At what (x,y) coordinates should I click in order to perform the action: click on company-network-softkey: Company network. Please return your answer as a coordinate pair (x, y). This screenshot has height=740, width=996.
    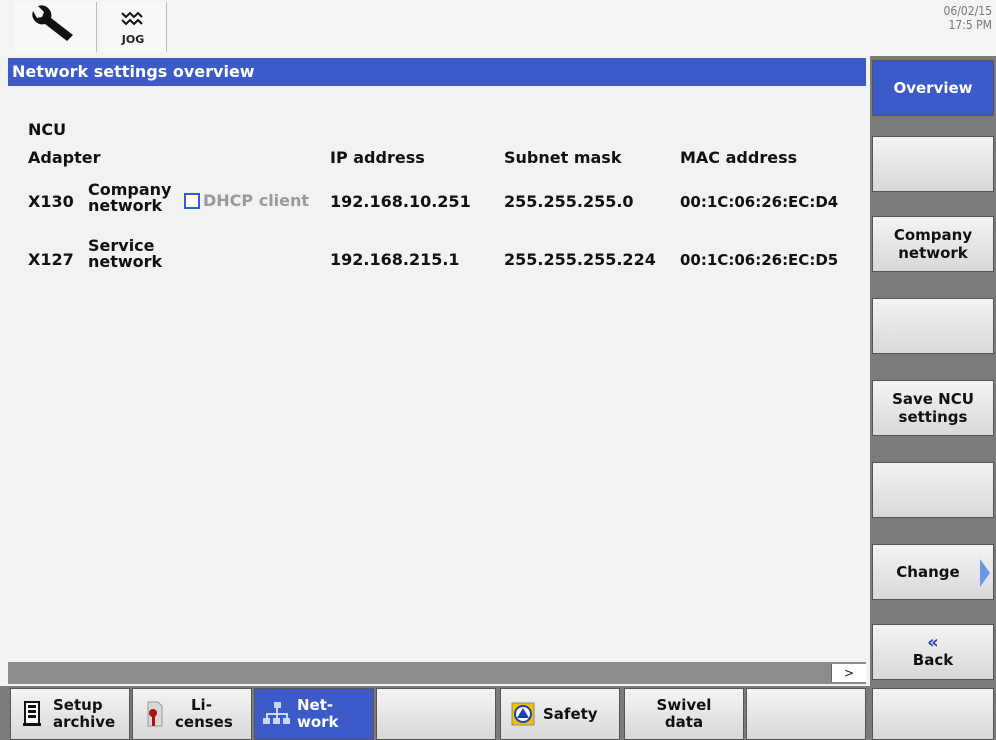
    Looking at the image, I should click on (933, 244).